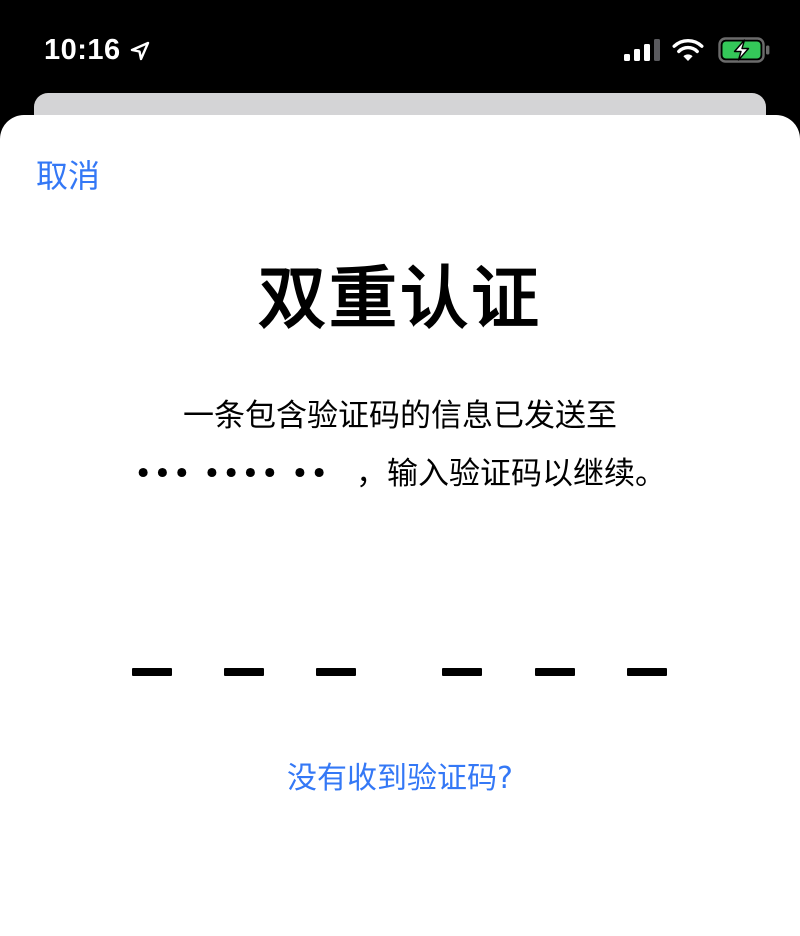 The image size is (800, 936). I want to click on cellular-signal-icon, so click(642, 50).